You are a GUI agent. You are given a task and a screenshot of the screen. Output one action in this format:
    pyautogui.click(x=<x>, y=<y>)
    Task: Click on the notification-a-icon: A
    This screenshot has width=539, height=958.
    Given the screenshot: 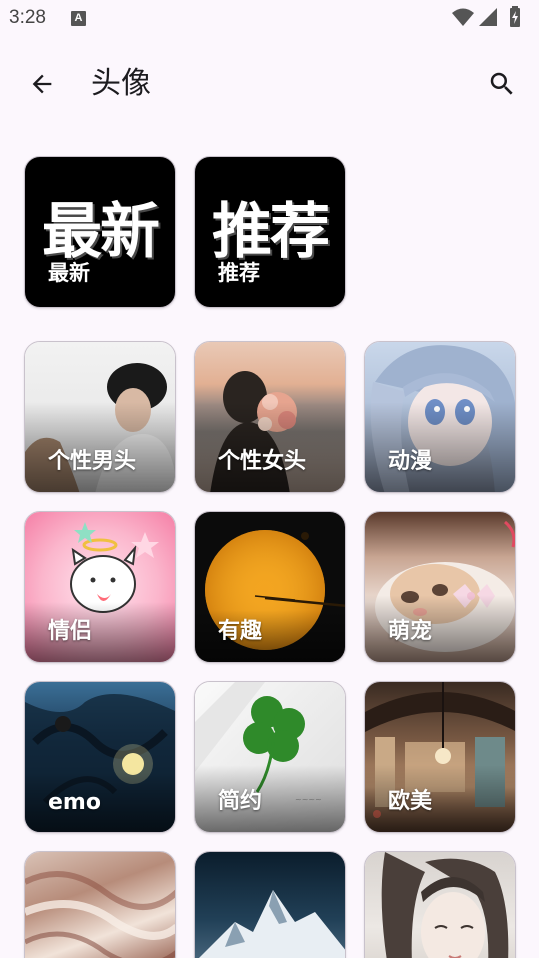 What is the action you would take?
    pyautogui.click(x=78, y=18)
    